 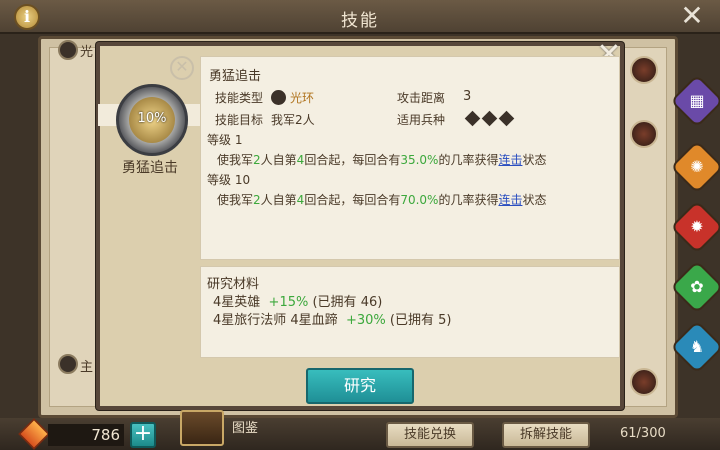 I want to click on material-row: 4星旅行法师 4星血蹄 +30% (已拥有 5), so click(x=332, y=320).